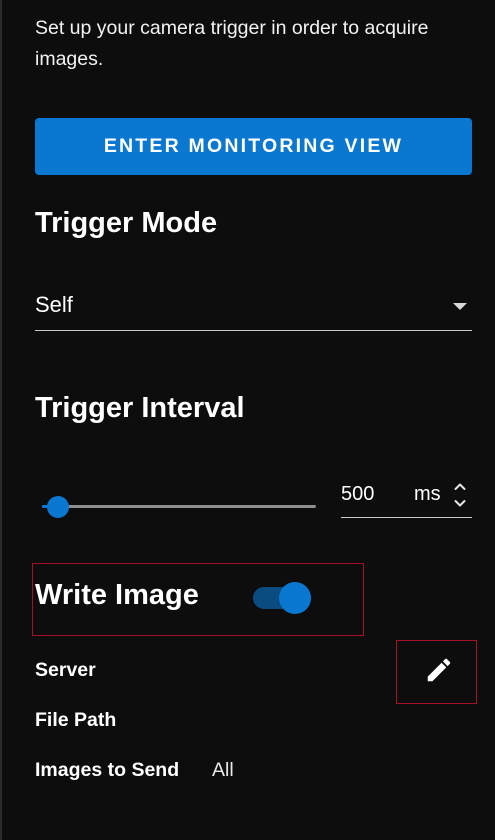 Image resolution: width=495 pixels, height=840 pixels. I want to click on images-to-send-value: All, so click(223, 770).